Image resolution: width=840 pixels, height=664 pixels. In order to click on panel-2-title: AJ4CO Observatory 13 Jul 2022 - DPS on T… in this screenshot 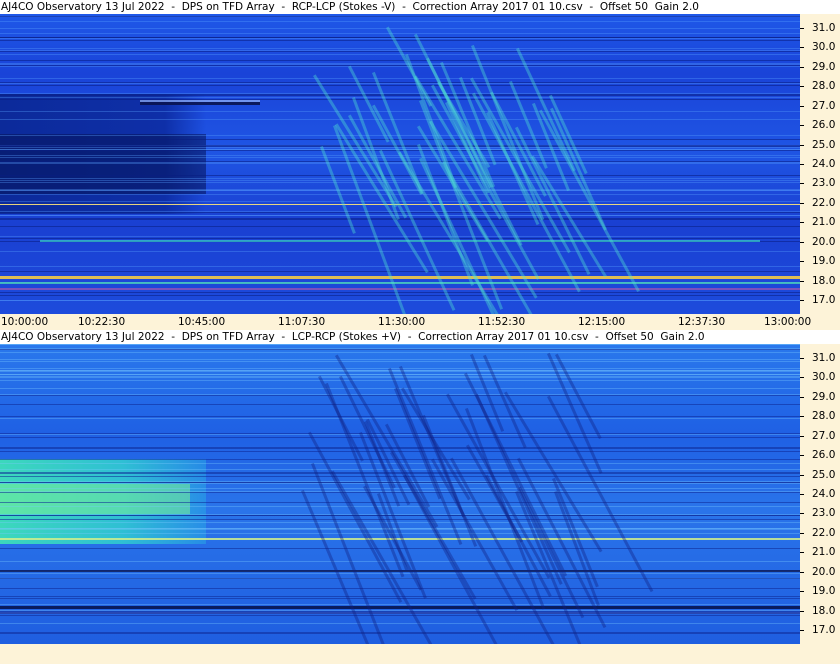, I will do `click(420, 337)`.